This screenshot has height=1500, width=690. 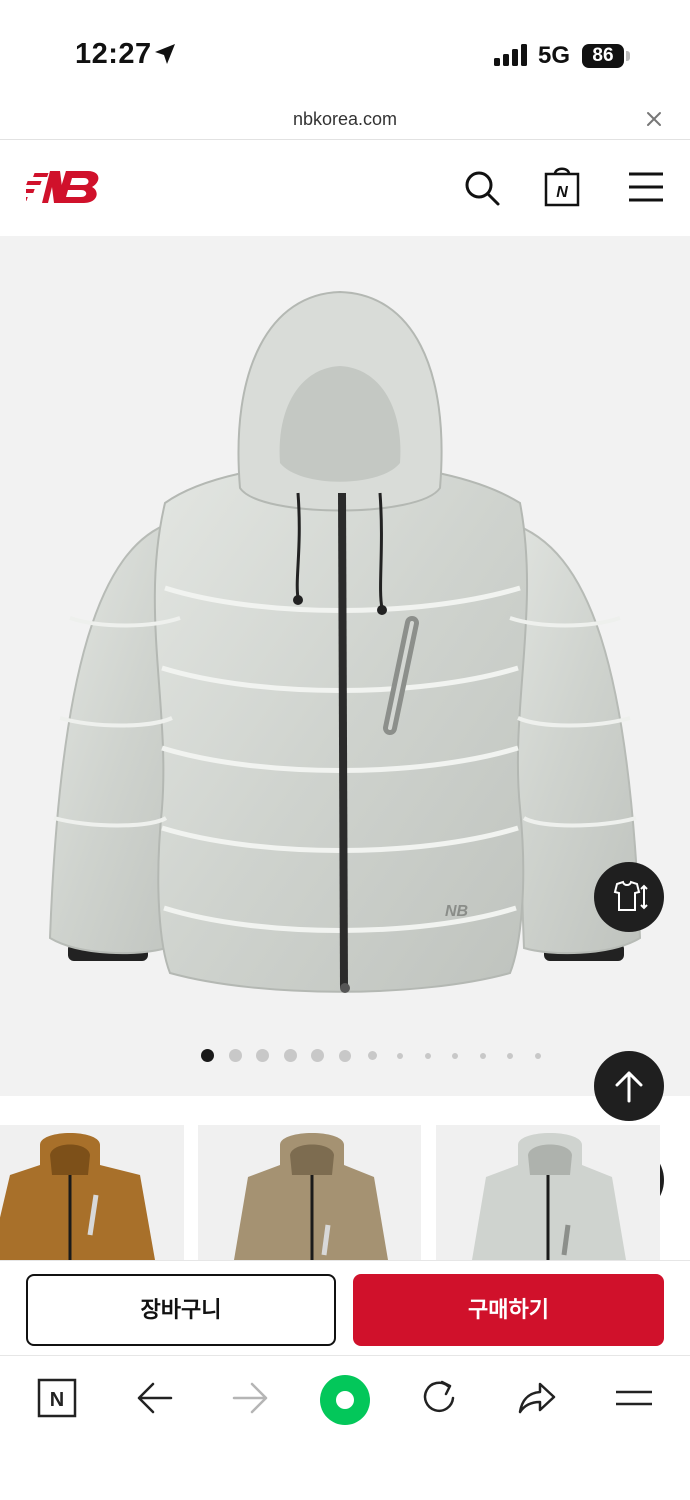 I want to click on naver-home-icon: N, so click(x=57, y=1398).